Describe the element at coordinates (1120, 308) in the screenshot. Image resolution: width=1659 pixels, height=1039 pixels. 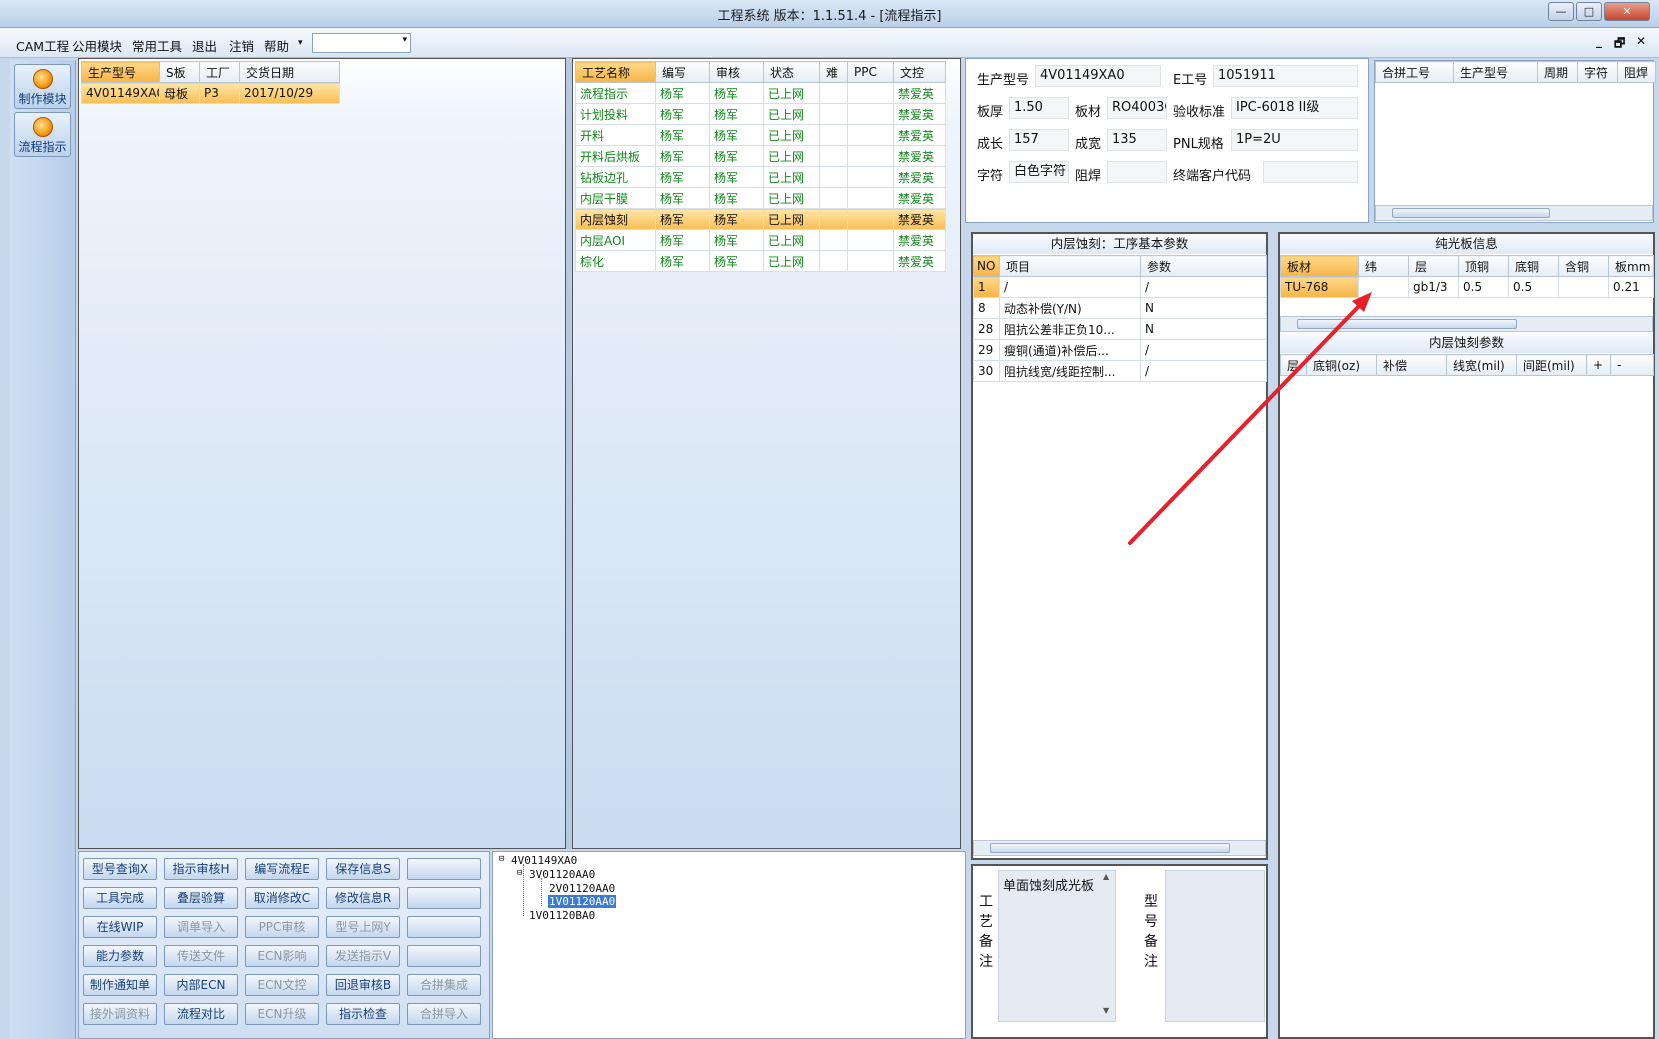
I see `table-row: 8 动态补偿(Y/N) N` at that location.